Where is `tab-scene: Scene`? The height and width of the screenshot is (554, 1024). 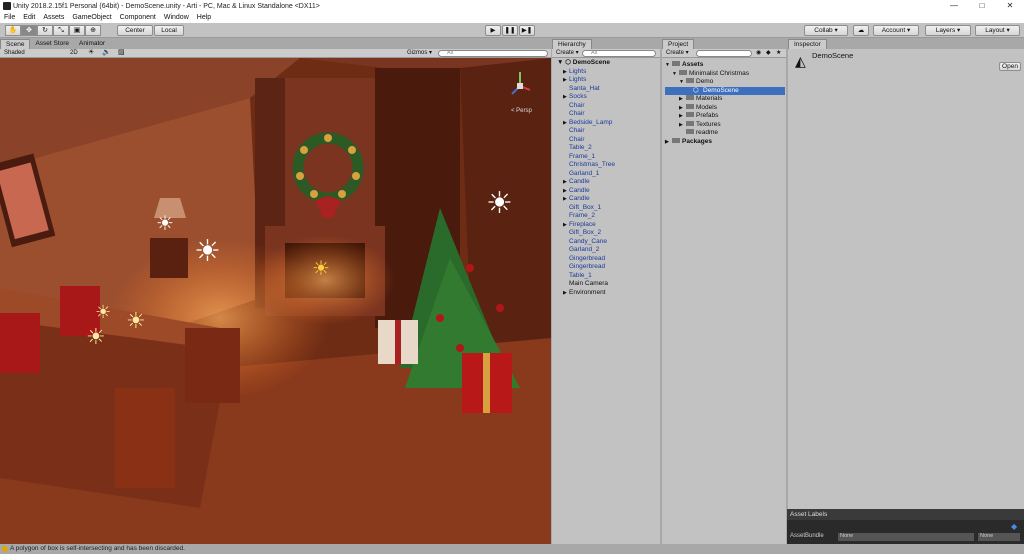
tab-scene: Scene is located at coordinates (15, 44).